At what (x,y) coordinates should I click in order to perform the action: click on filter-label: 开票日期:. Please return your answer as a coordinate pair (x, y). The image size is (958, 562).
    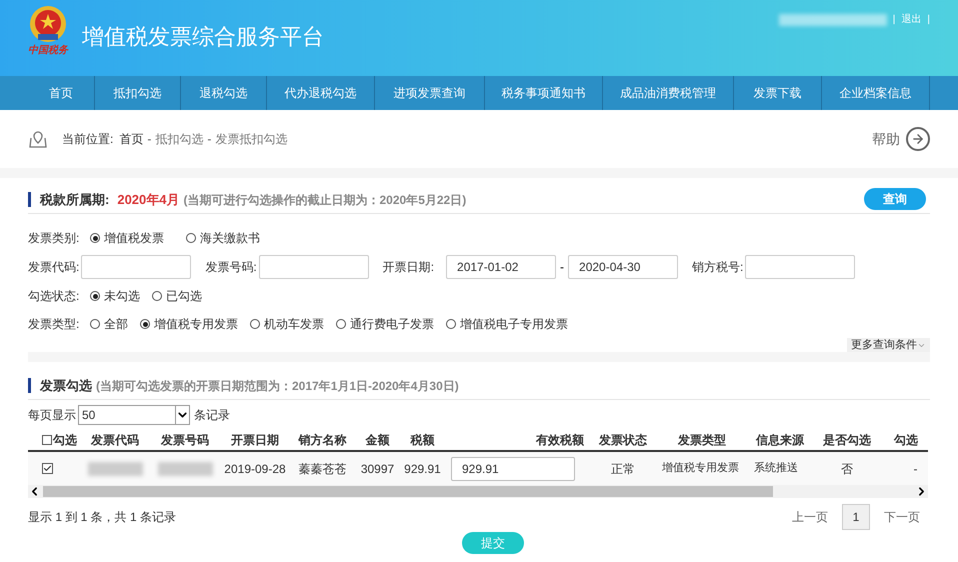
    Looking at the image, I should click on (408, 267).